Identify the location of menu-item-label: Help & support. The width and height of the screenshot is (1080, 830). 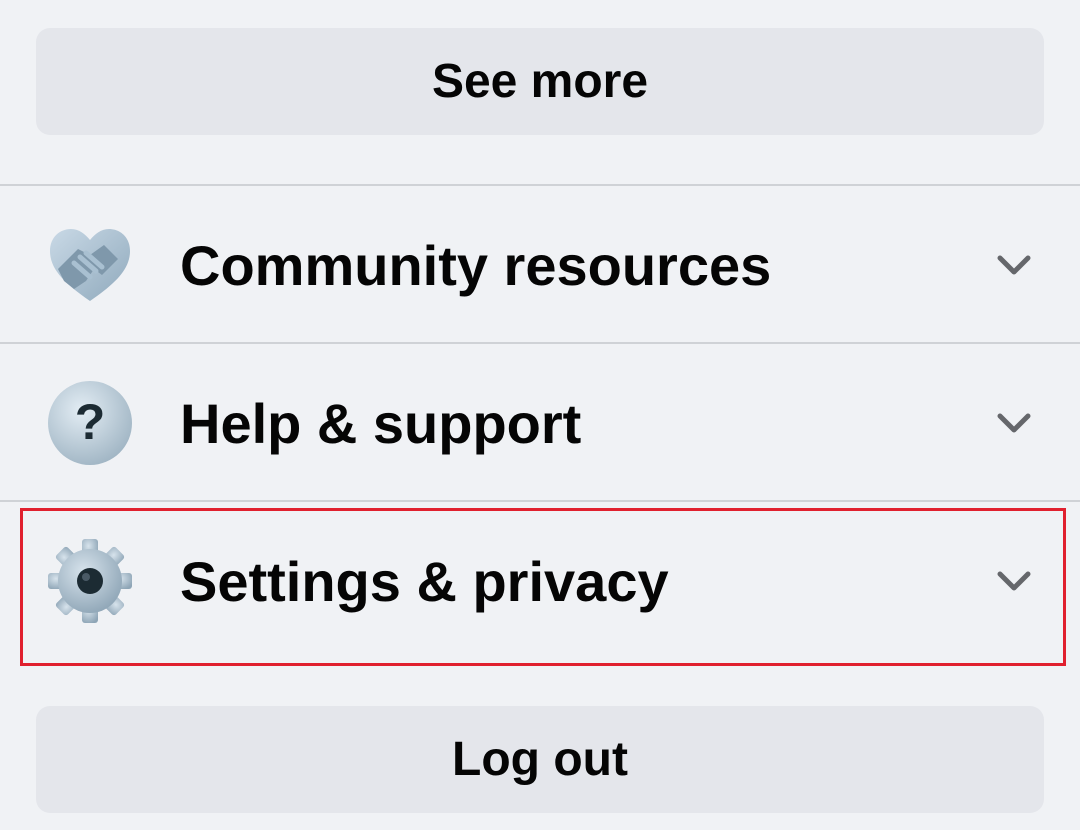
(381, 423).